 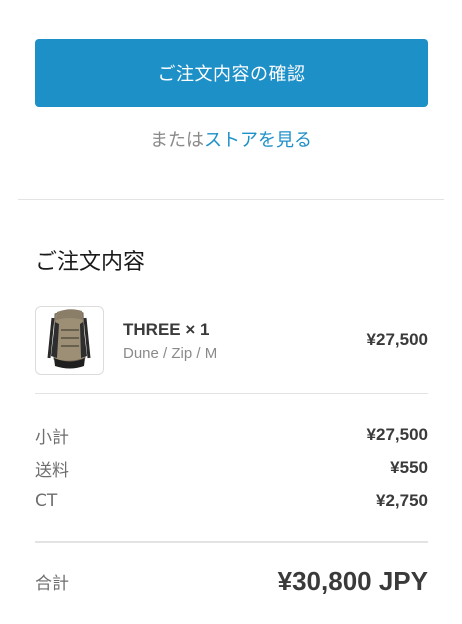 I want to click on confirm-order-label: ご注文内容の確認, so click(x=231, y=74).